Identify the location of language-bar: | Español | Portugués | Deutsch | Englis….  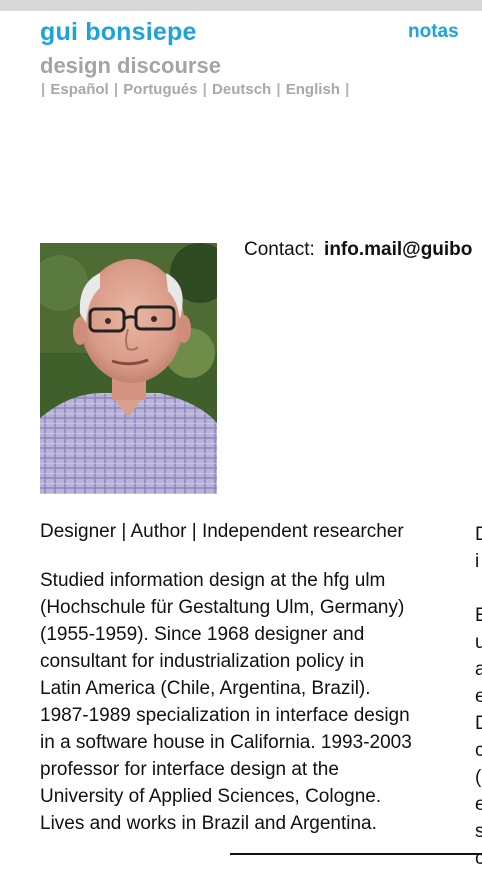
(195, 89).